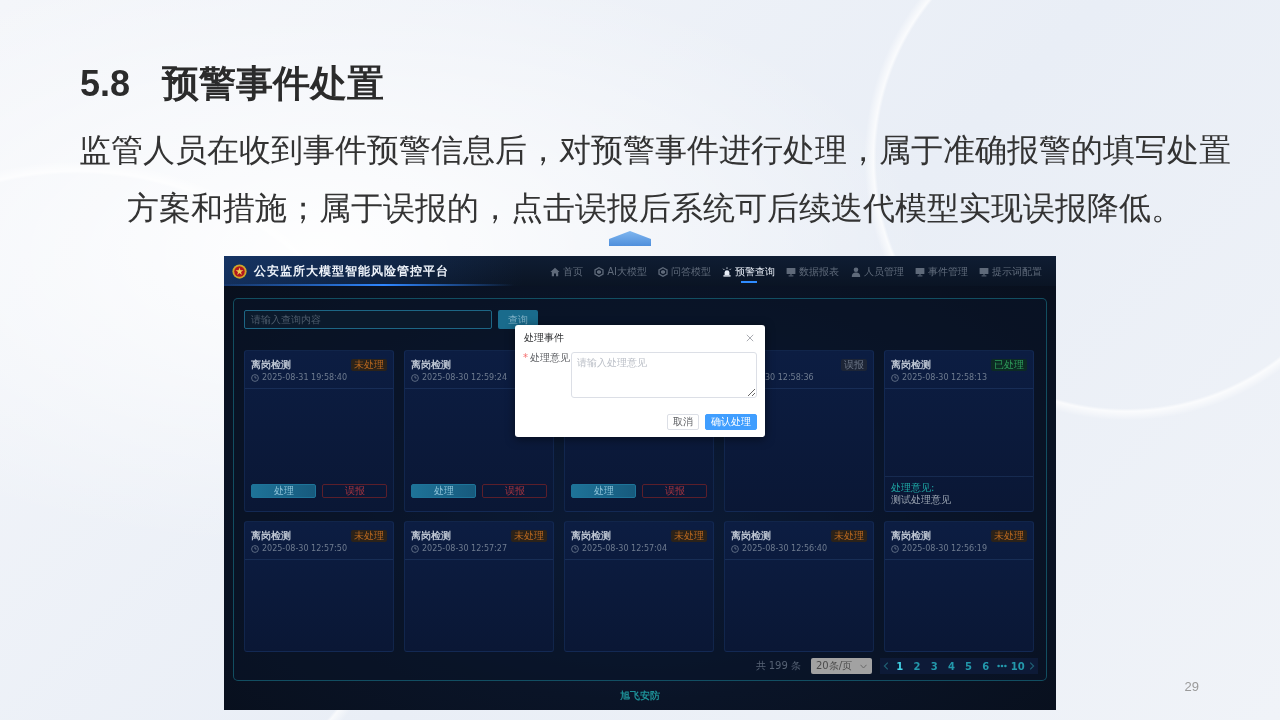 Image resolution: width=1280 pixels, height=720 pixels. What do you see at coordinates (624, 548) in the screenshot?
I see `card-timestamp: 2025-08-30 12:57:04` at bounding box center [624, 548].